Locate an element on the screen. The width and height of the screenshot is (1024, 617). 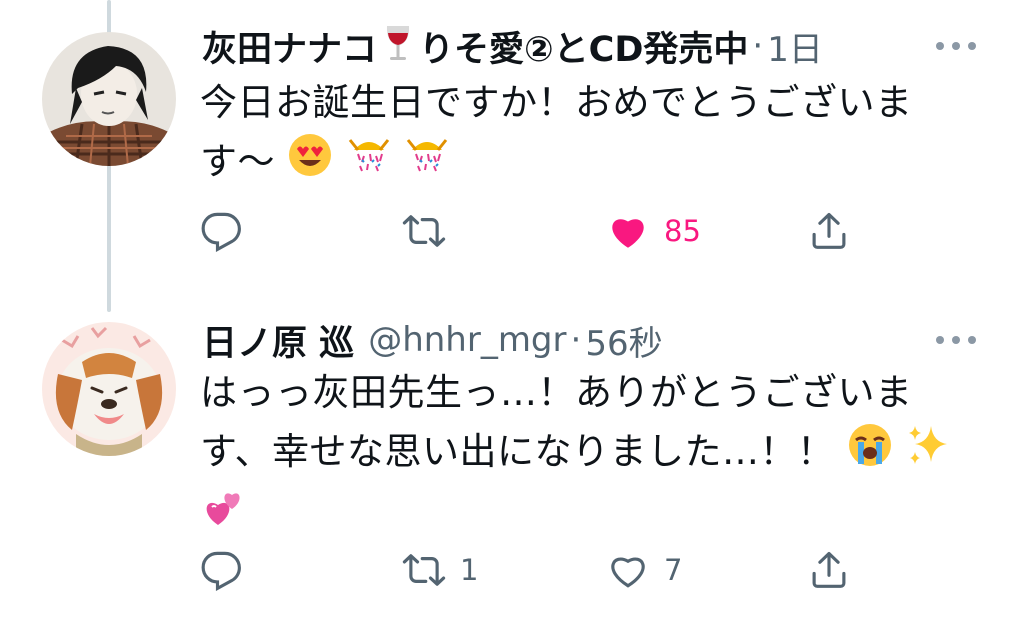
tweet-header: 灰田ナナコ りそ愛②とCD発売中 · 1日 is located at coordinates (512, 46).